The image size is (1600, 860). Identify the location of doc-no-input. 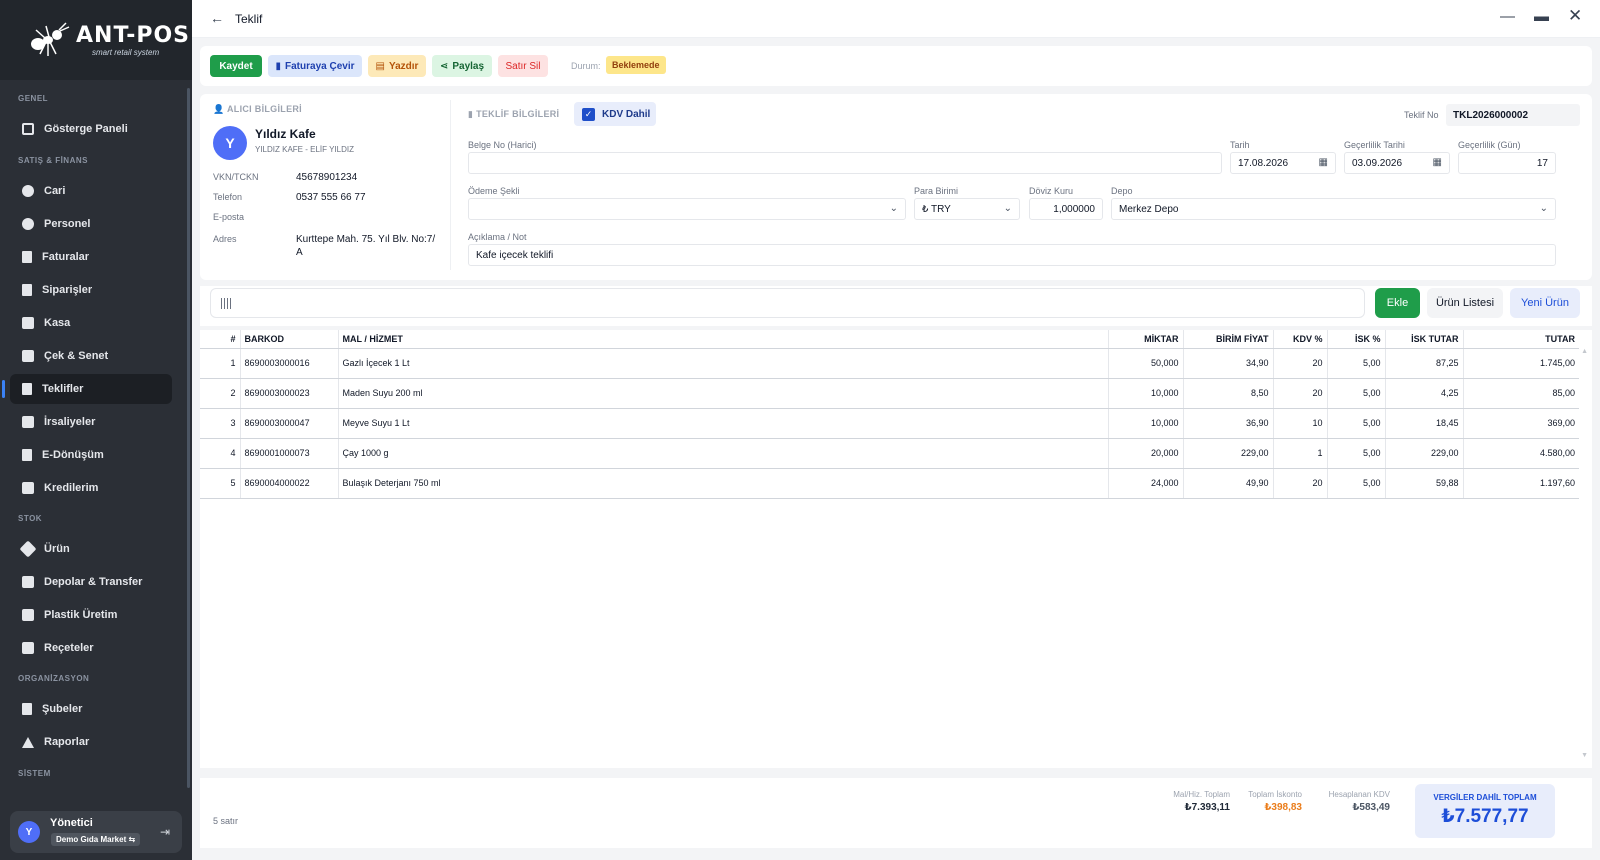
(845, 163).